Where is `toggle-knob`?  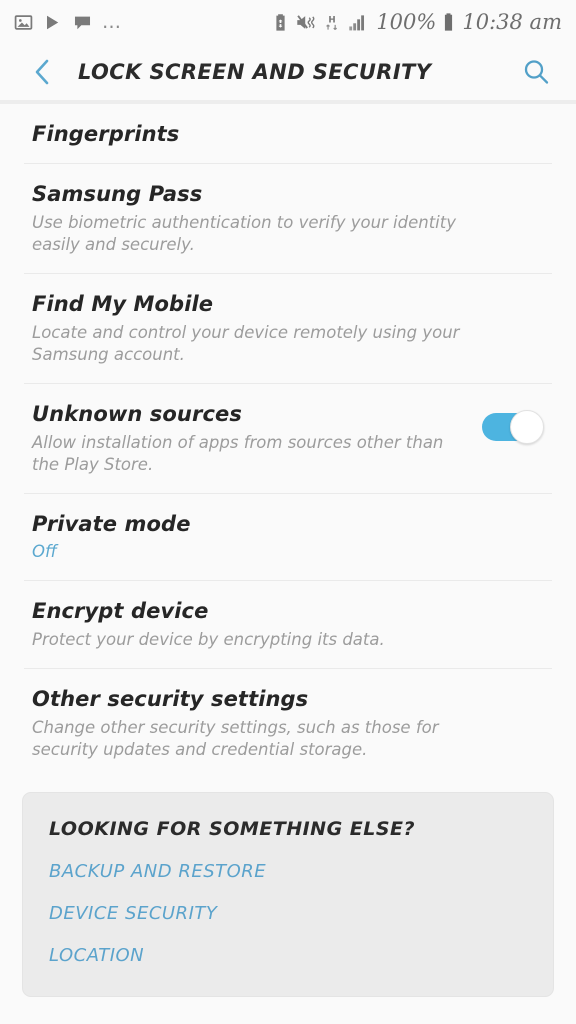 toggle-knob is located at coordinates (527, 427).